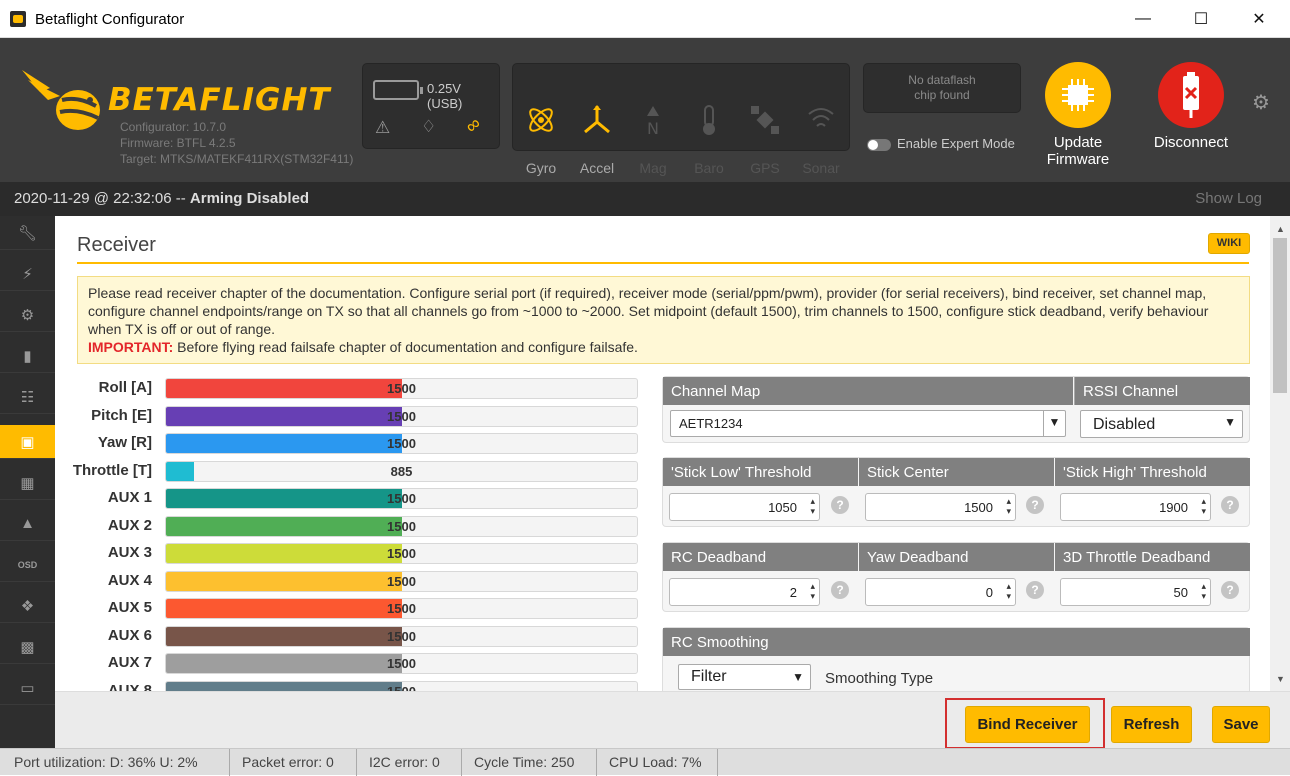 The image size is (1290, 776). Describe the element at coordinates (541, 120) in the screenshot. I see `gyro-icon` at that location.